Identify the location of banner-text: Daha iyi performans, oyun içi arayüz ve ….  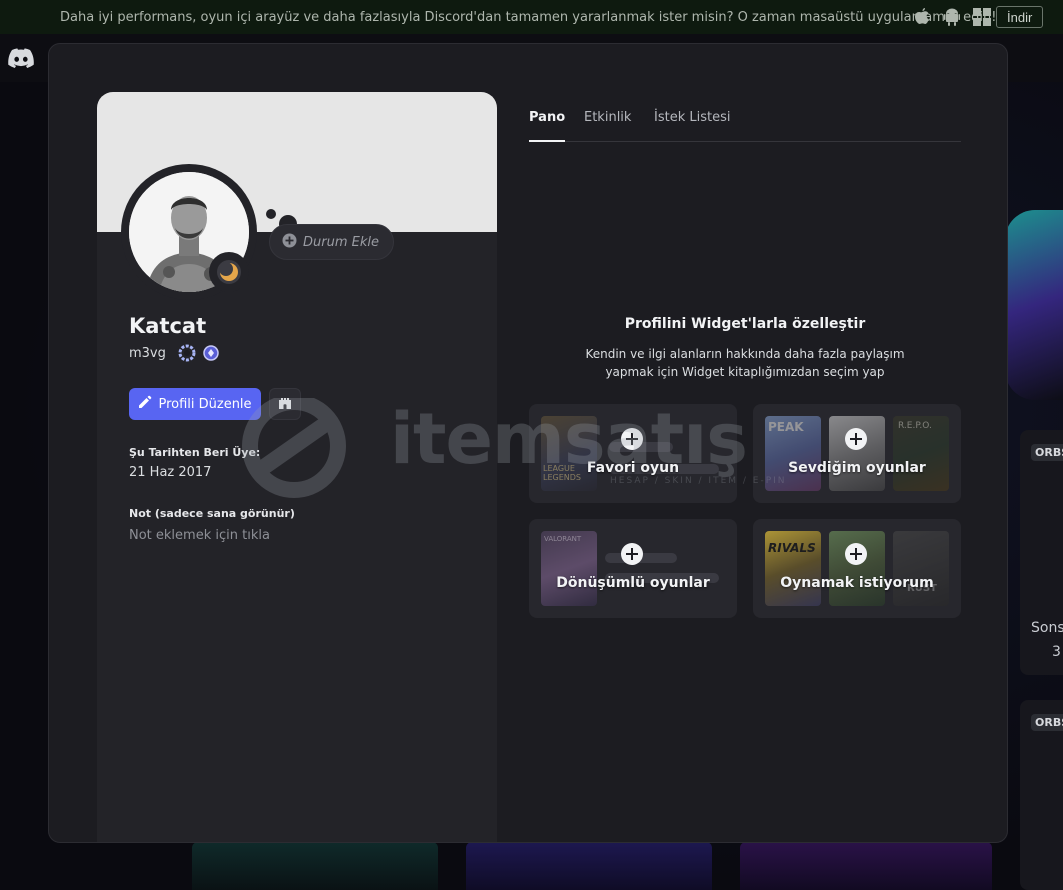
(528, 17).